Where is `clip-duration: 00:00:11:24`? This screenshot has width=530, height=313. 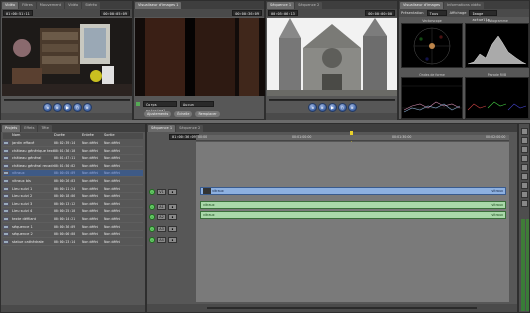 clip-duration: 00:00:11:24 is located at coordinates (65, 188).